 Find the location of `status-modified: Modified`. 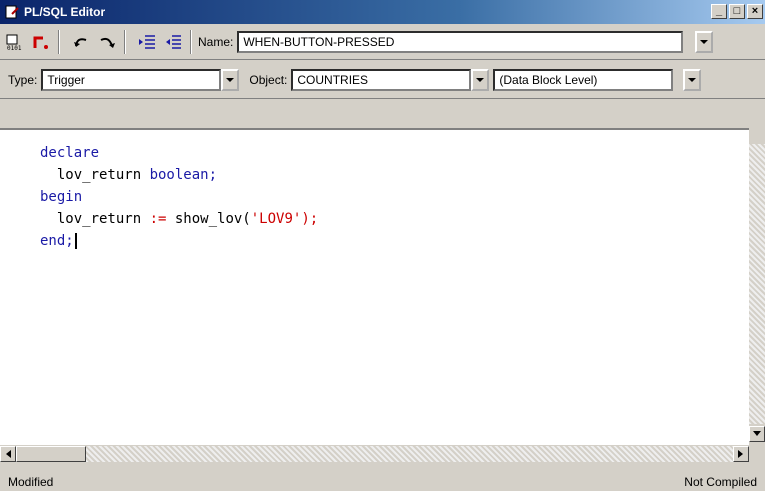

status-modified: Modified is located at coordinates (31, 481).